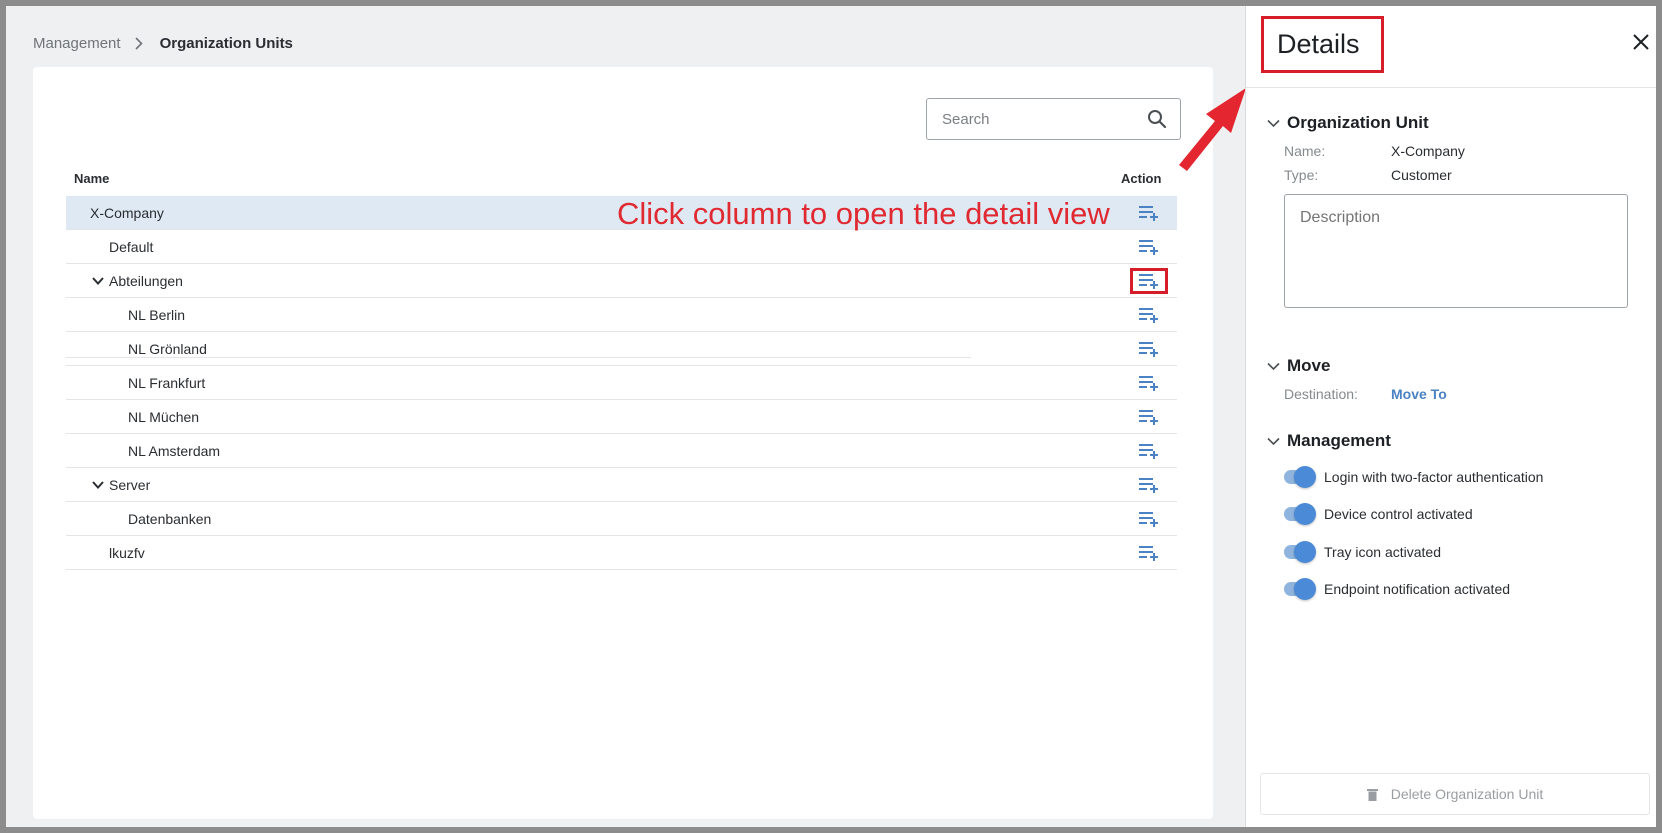  I want to click on breadcrumb: Management Organization Units, so click(163, 43).